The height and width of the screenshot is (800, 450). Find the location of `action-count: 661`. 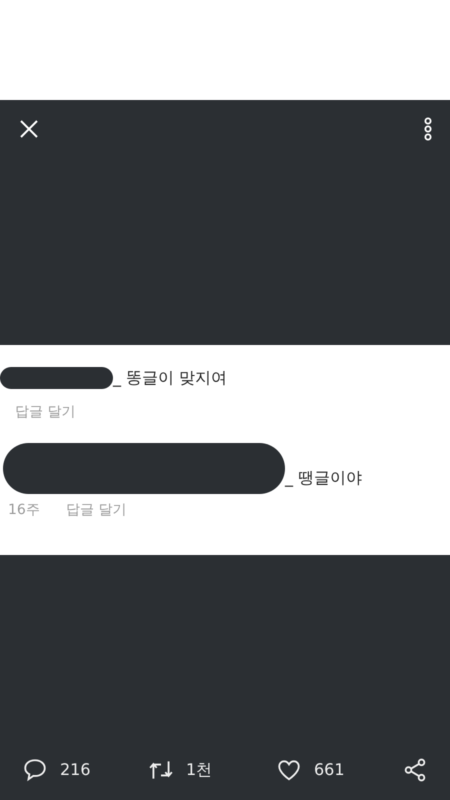

action-count: 661 is located at coordinates (329, 770).